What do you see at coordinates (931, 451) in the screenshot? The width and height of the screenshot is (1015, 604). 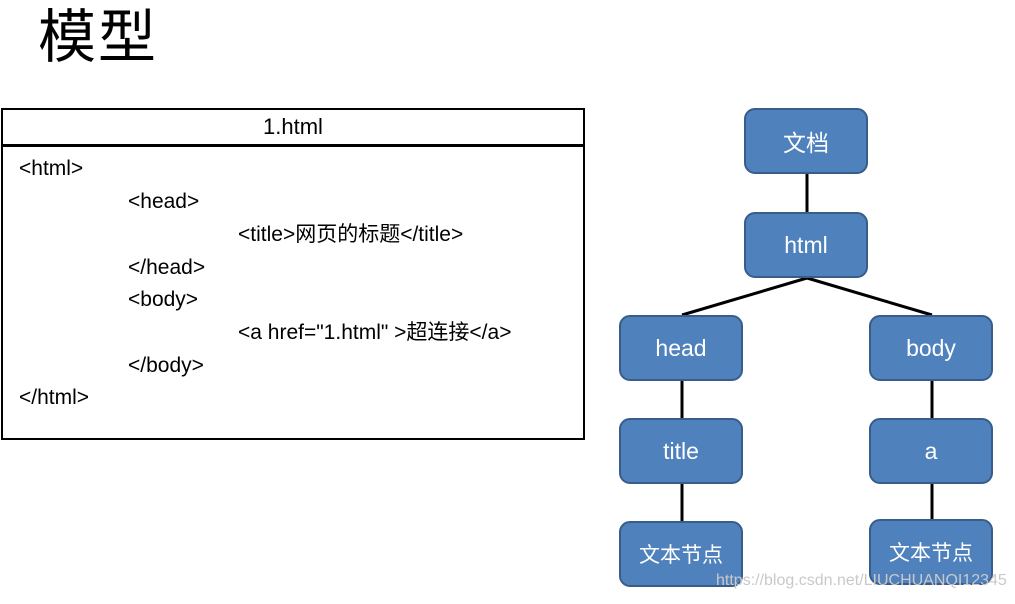 I see `node-a: a` at bounding box center [931, 451].